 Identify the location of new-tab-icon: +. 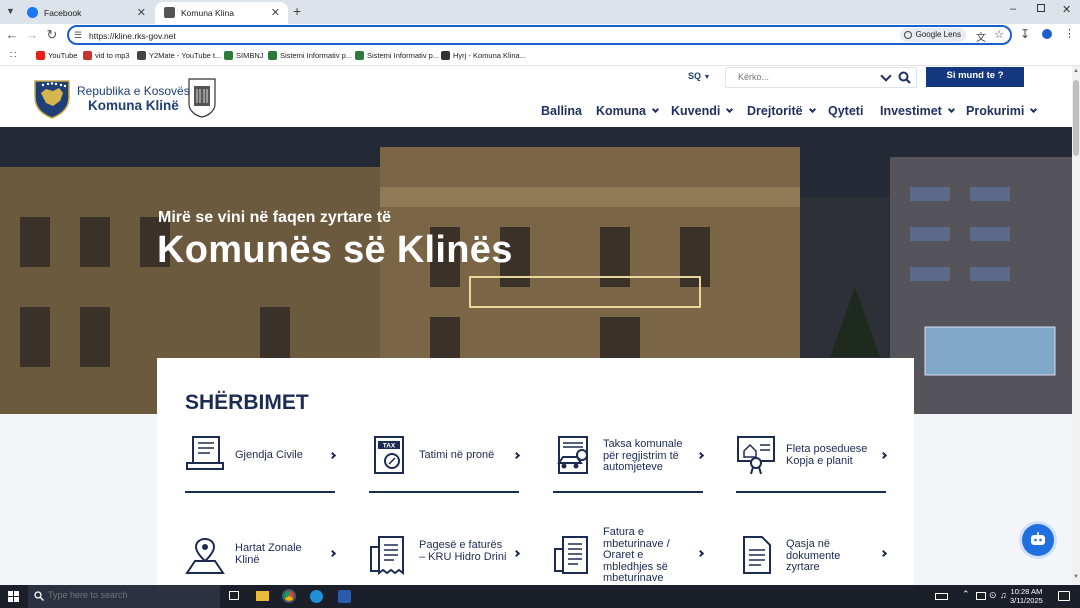
(297, 11).